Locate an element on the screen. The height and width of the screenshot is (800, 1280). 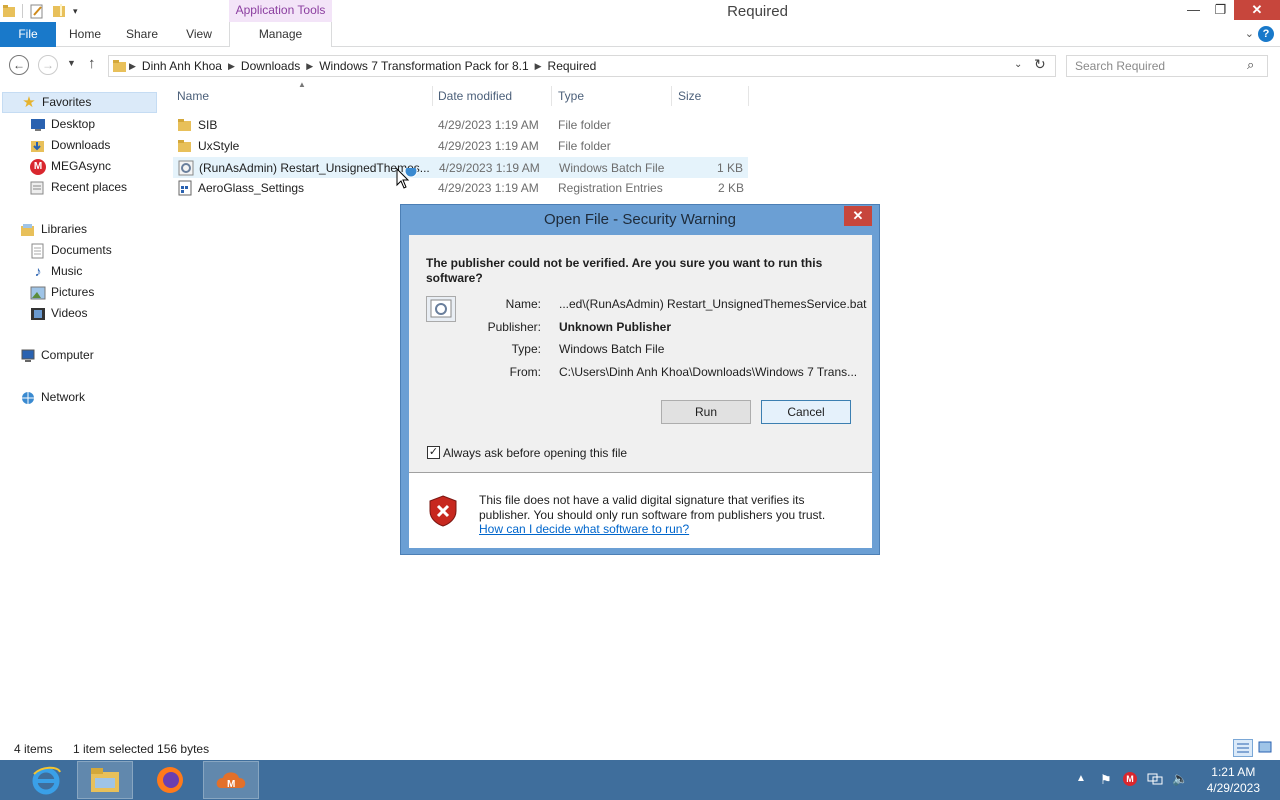
help-icon: ? is located at coordinates (1266, 34).